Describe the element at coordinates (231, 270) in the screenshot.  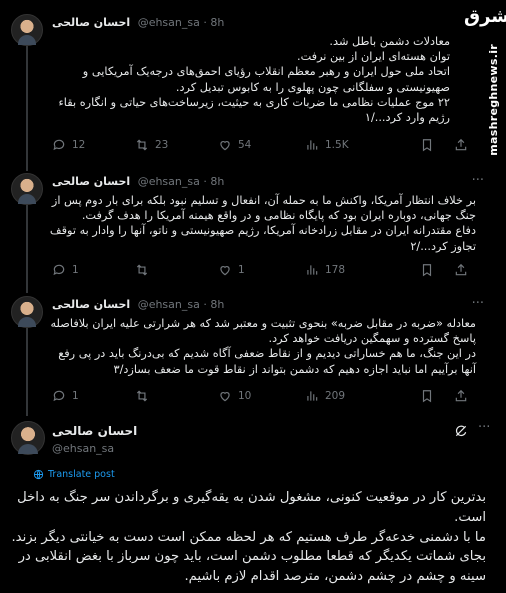
I see `like-button: 1` at that location.